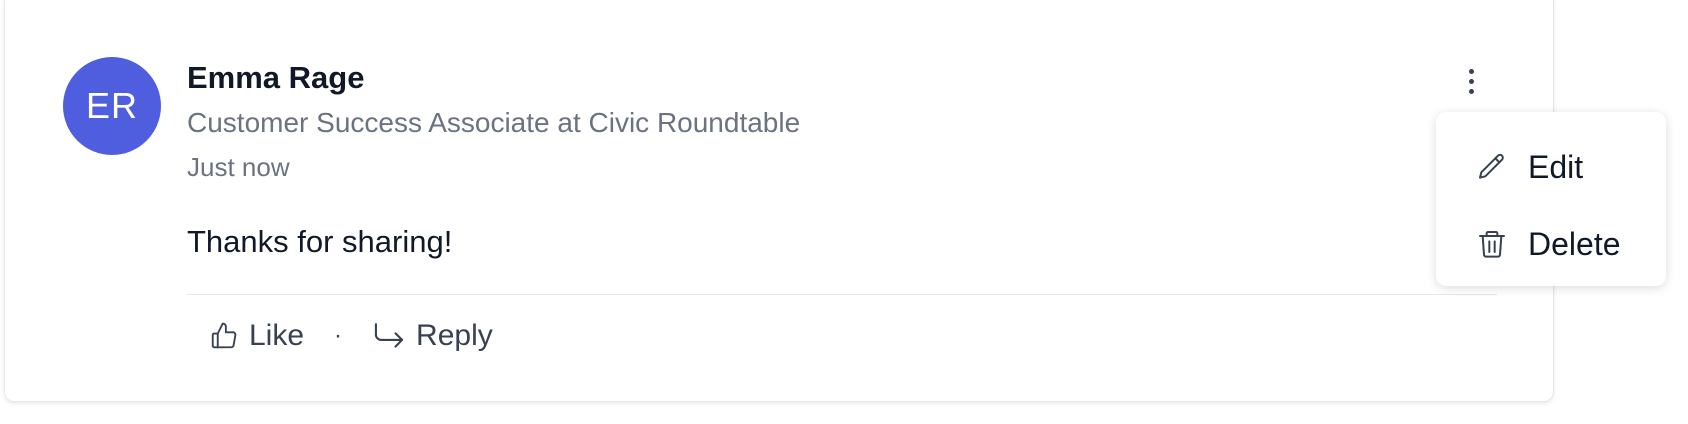 Image resolution: width=1688 pixels, height=424 pixels. What do you see at coordinates (842, 294) in the screenshot?
I see `divider` at bounding box center [842, 294].